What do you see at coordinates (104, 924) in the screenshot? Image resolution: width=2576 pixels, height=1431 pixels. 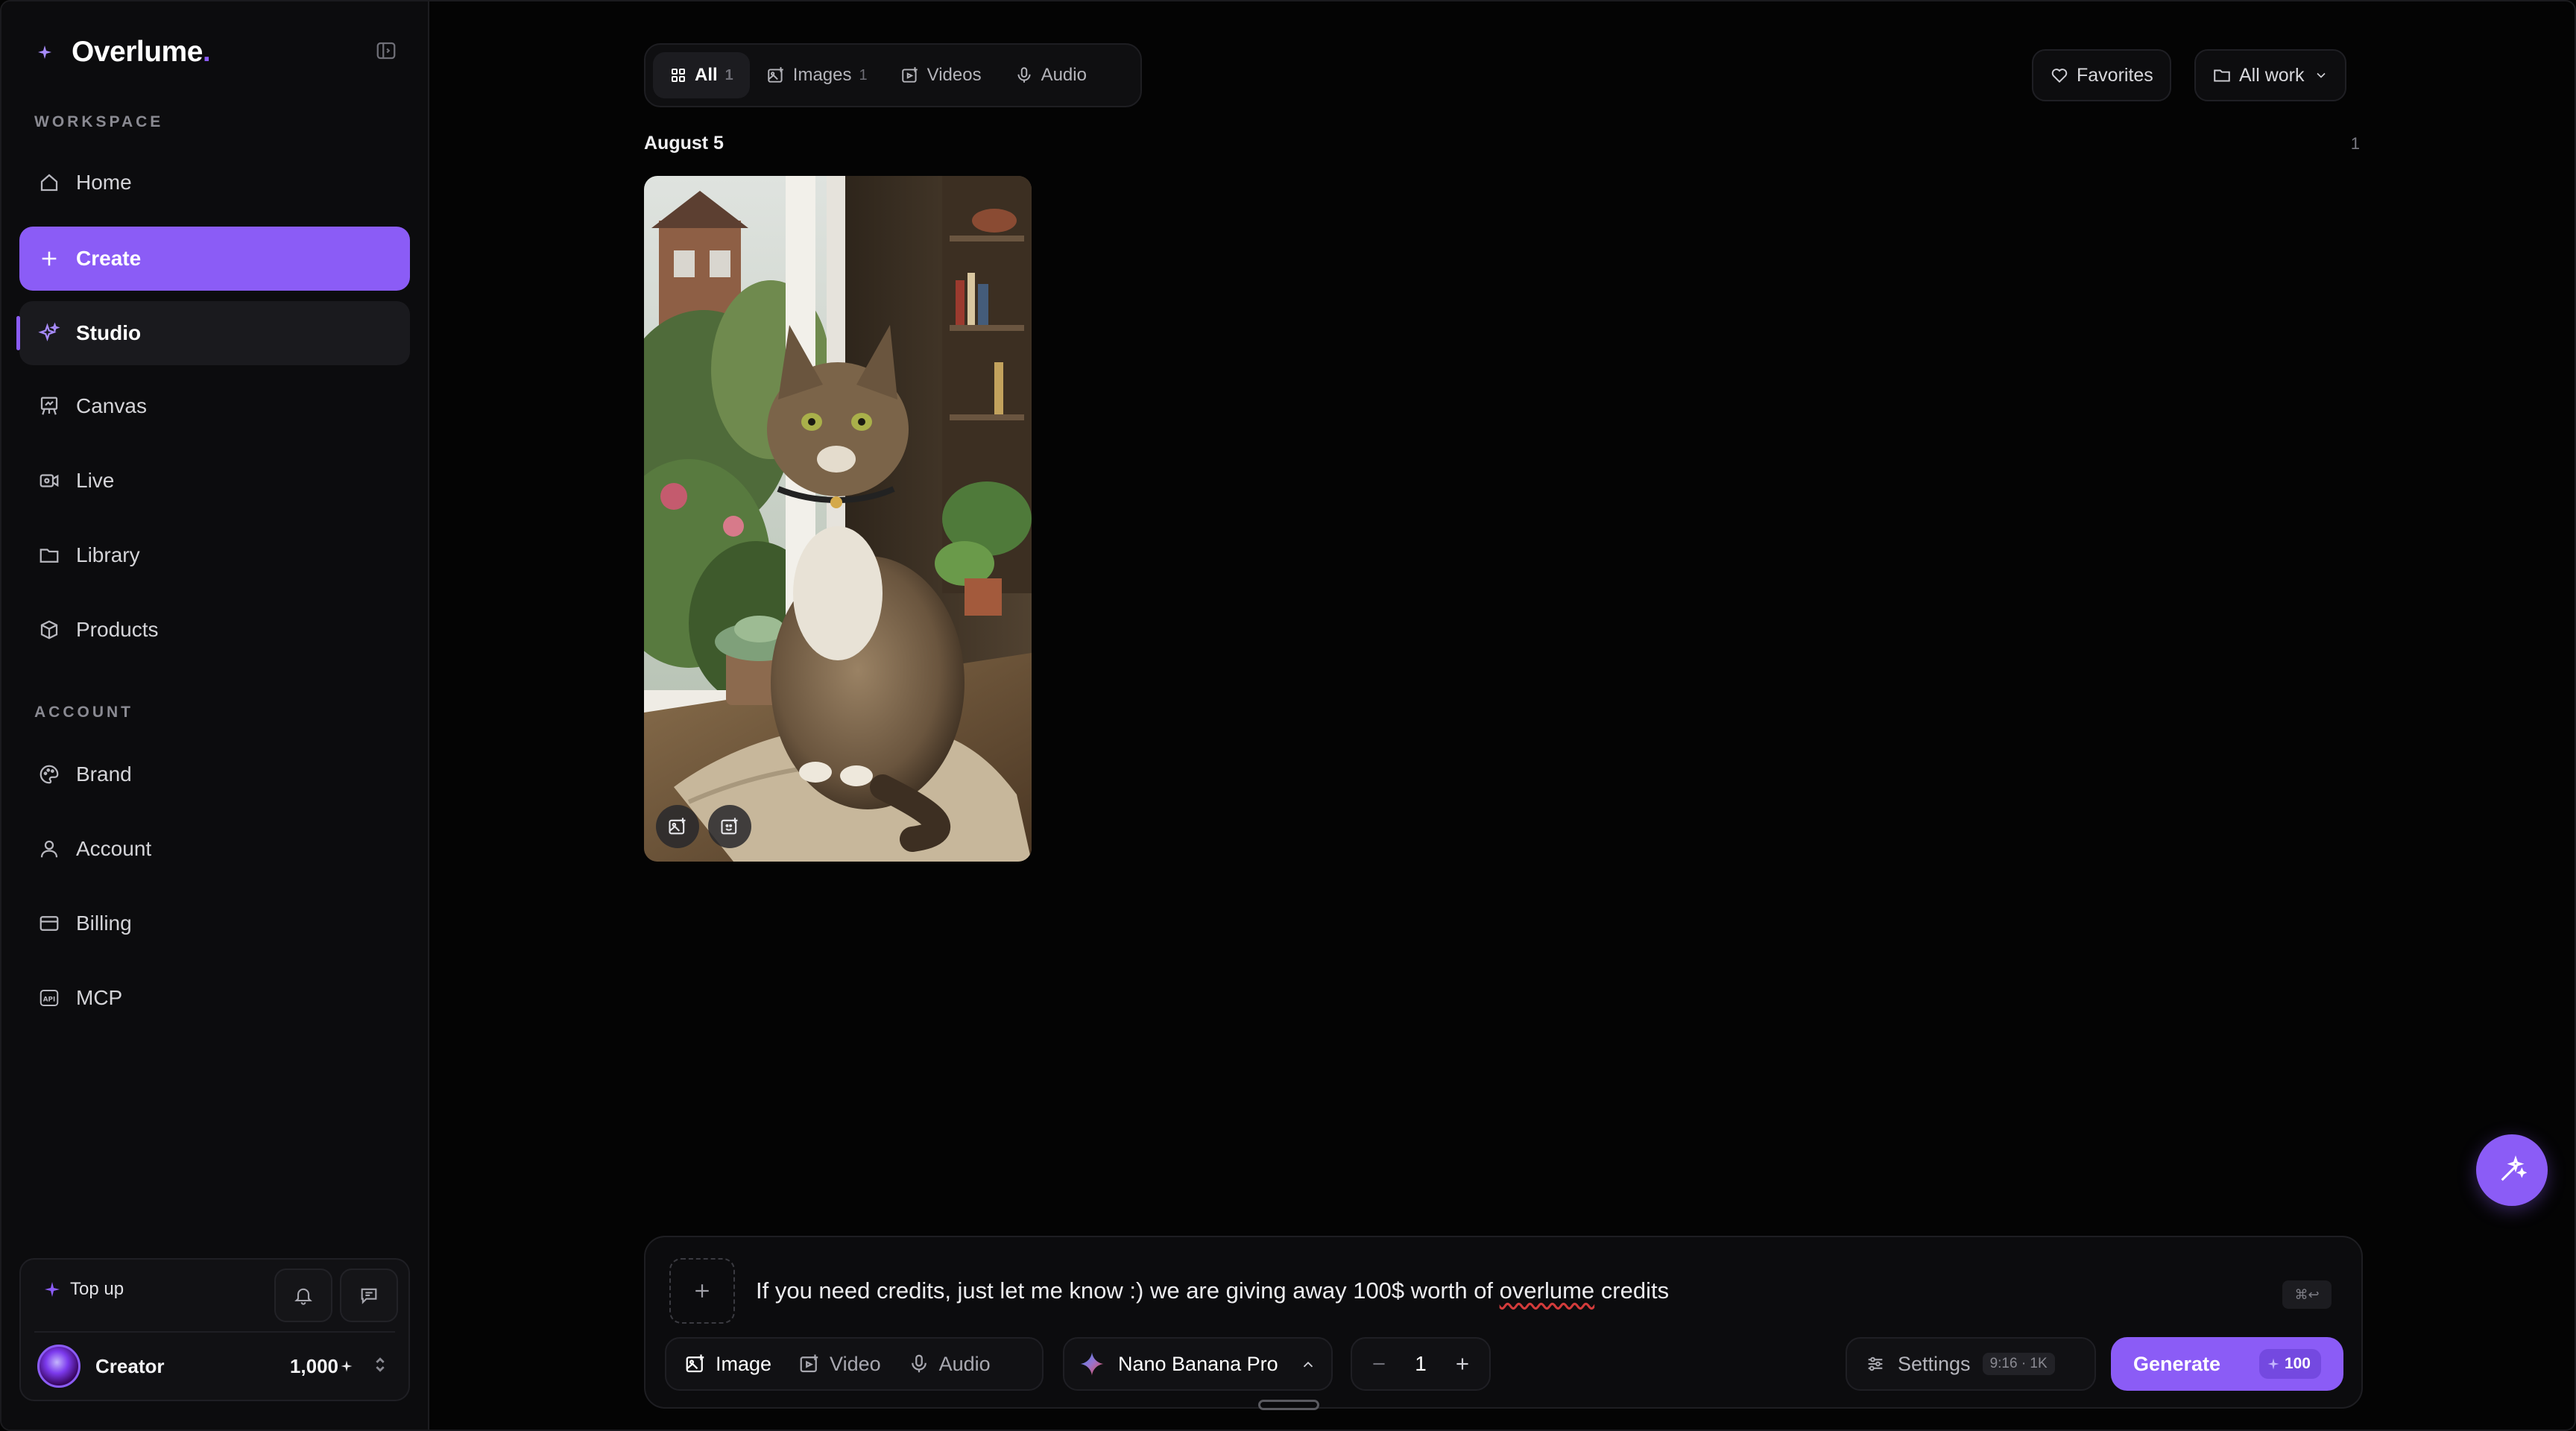 I see `sidebar-item-label: Billing` at bounding box center [104, 924].